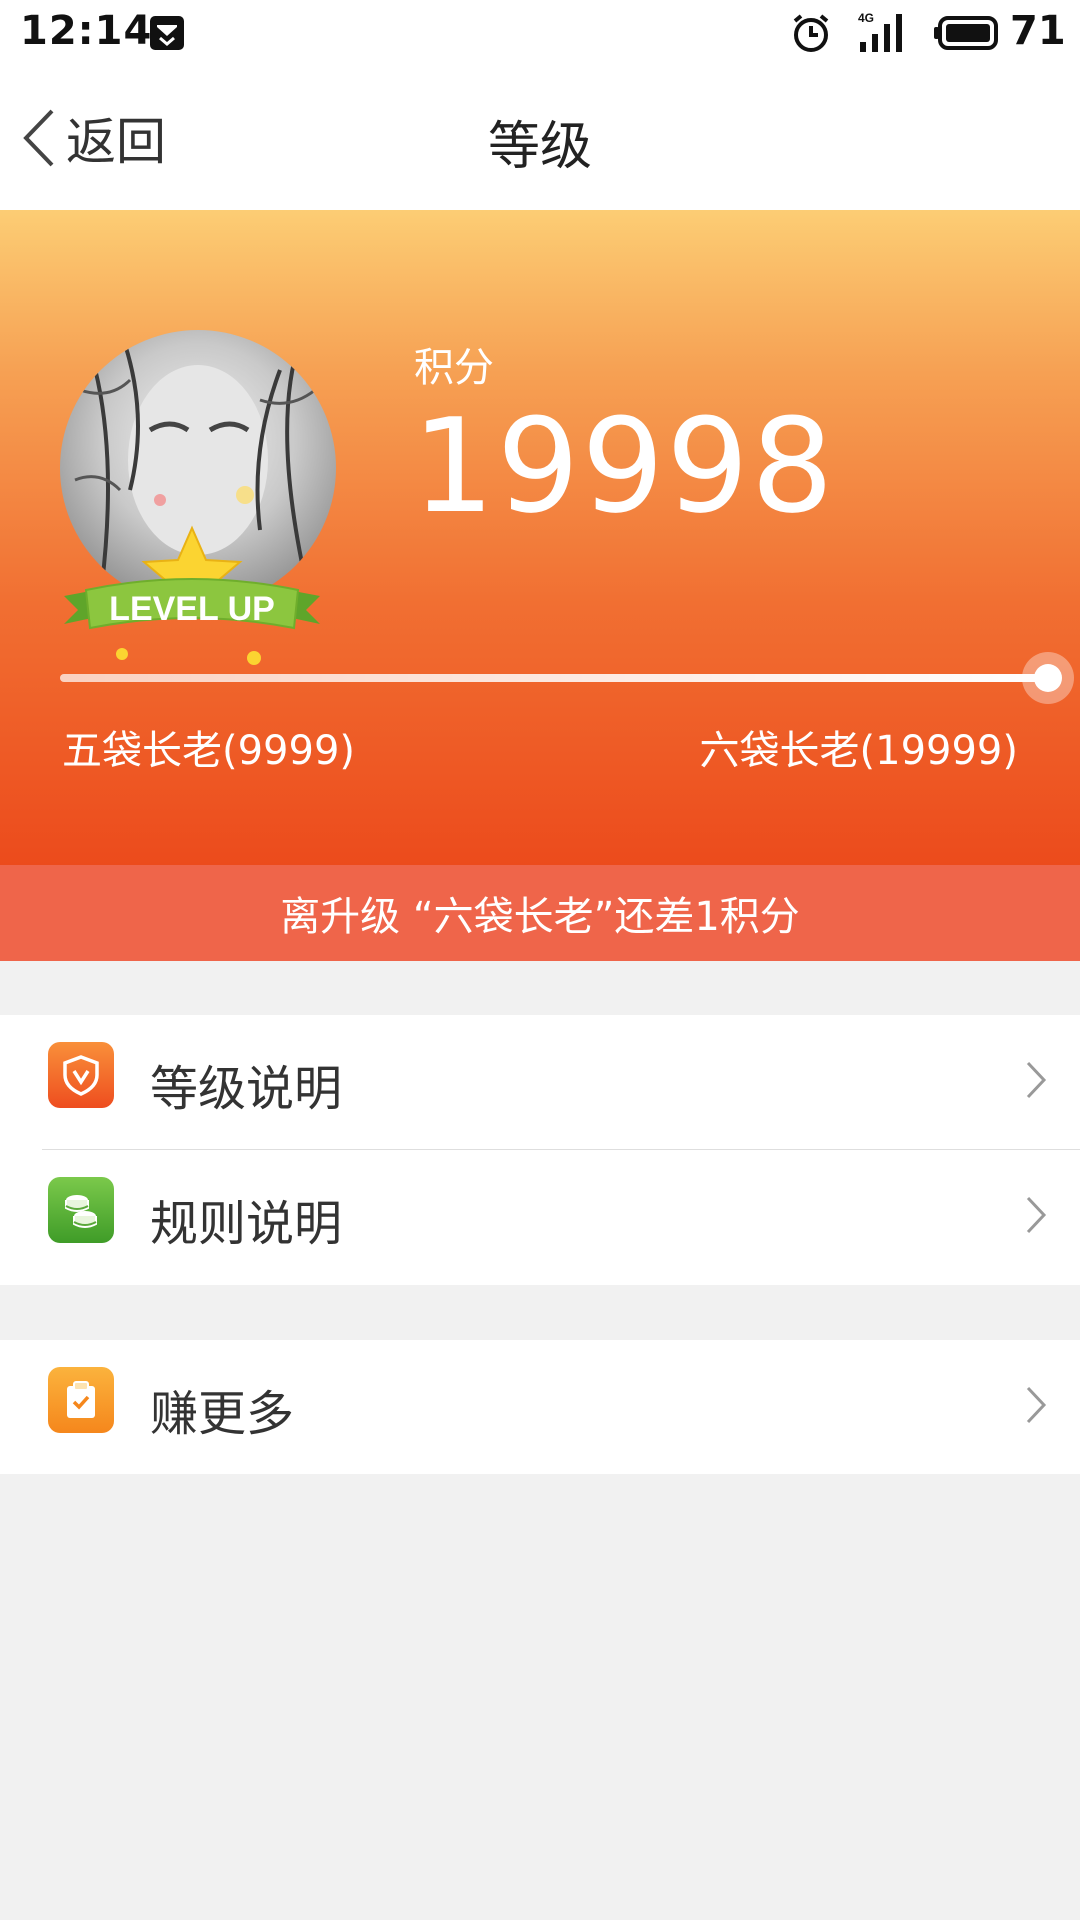  I want to click on level-up-badge: LEVEL UP, so click(192, 595).